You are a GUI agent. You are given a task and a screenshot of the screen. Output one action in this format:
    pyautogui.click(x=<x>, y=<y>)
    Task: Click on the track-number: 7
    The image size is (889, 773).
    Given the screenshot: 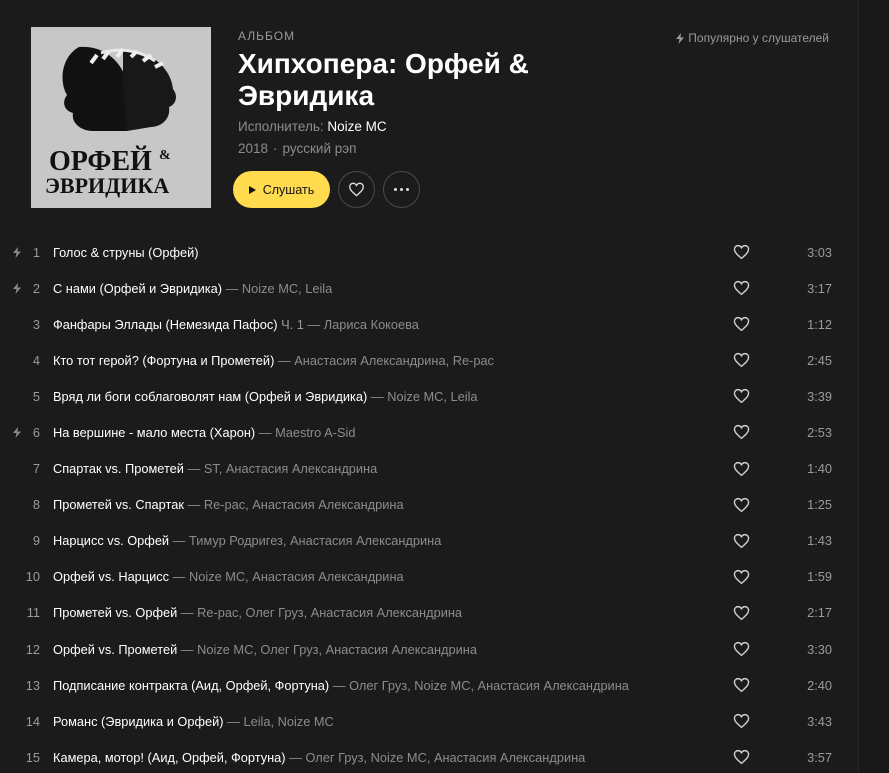 What is the action you would take?
    pyautogui.click(x=36, y=469)
    